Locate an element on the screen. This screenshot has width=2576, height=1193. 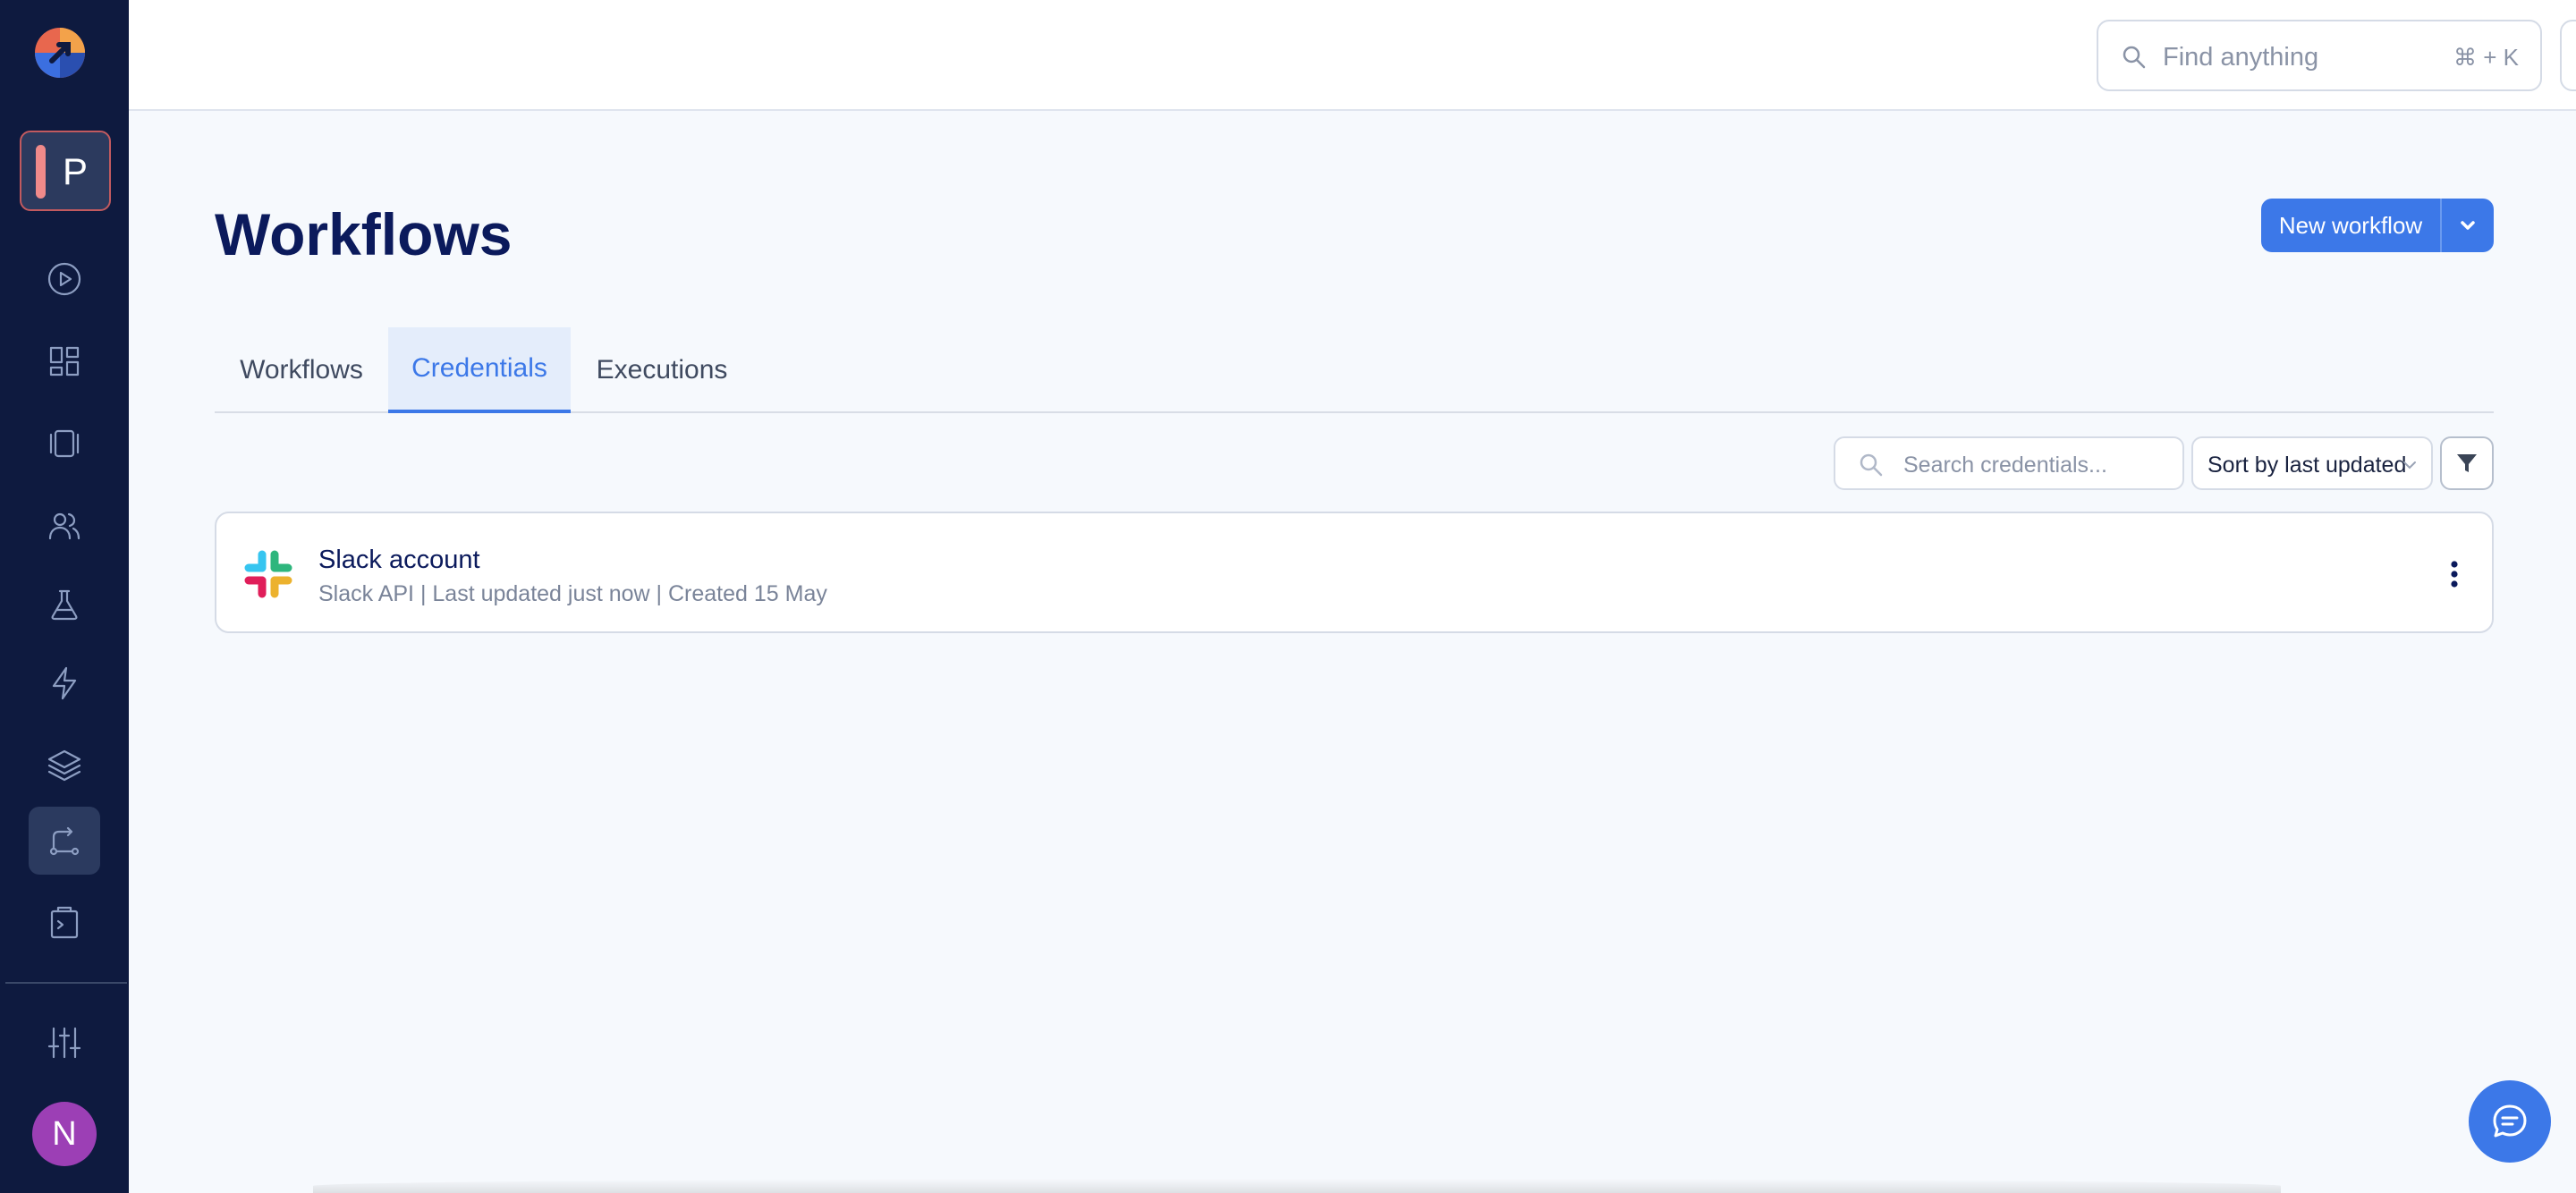
tab-executions: Executions is located at coordinates (662, 370).